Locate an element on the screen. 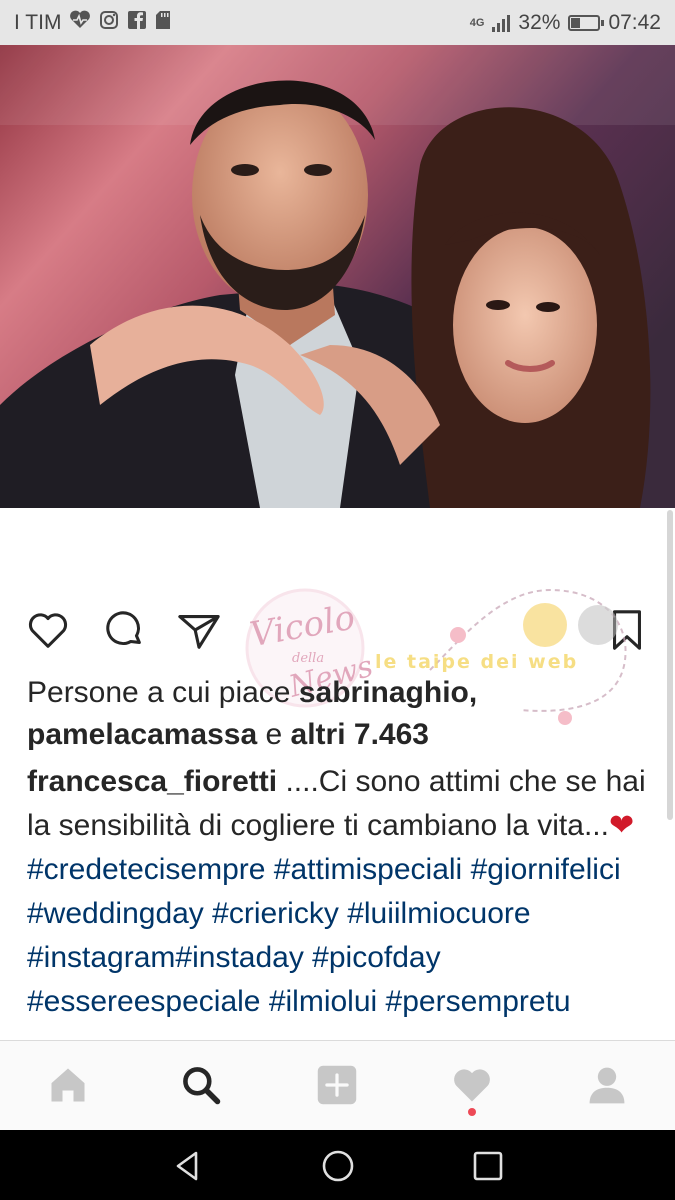 The width and height of the screenshot is (675, 1200). home-system-button is located at coordinates (338, 1166).